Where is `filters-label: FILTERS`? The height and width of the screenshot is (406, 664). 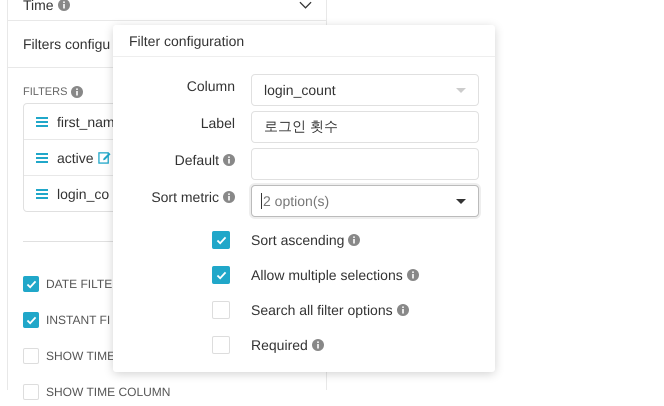
filters-label: FILTERS is located at coordinates (45, 92).